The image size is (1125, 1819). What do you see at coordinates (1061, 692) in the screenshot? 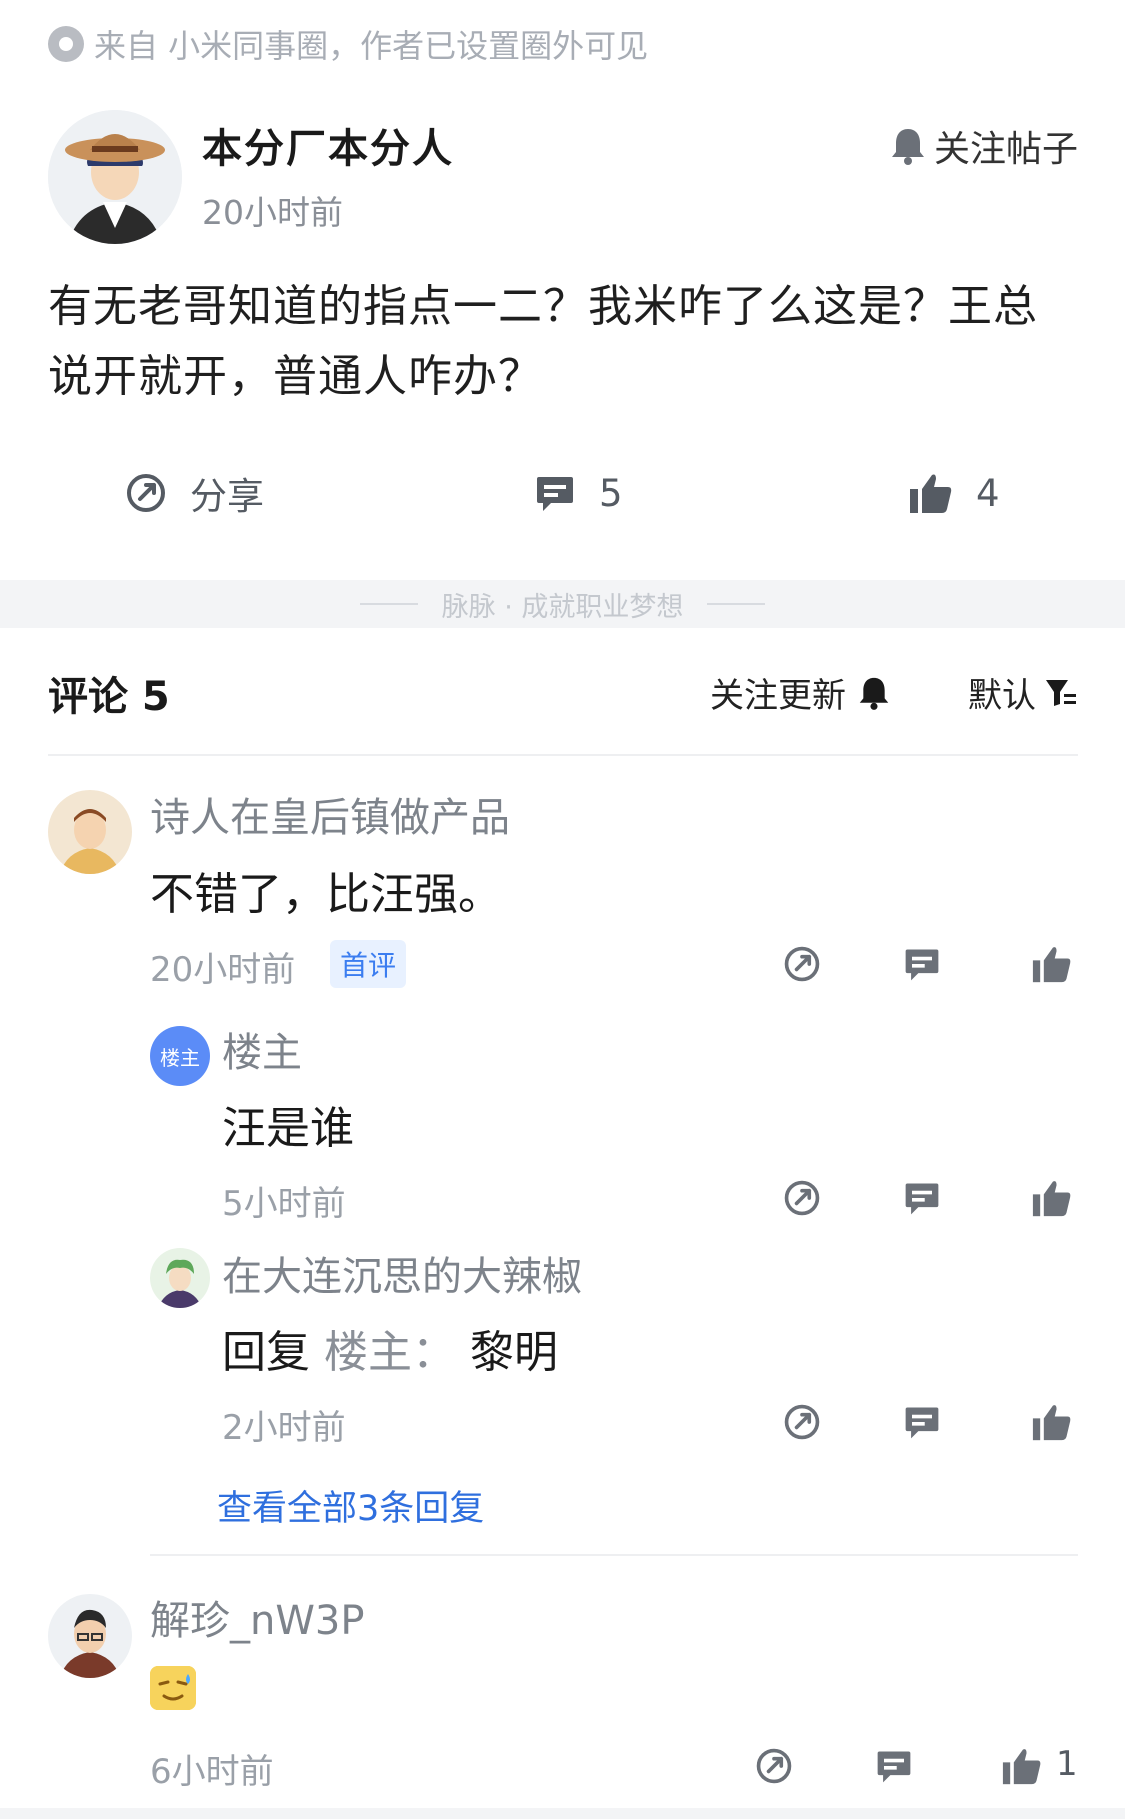
I see `filter-icon` at bounding box center [1061, 692].